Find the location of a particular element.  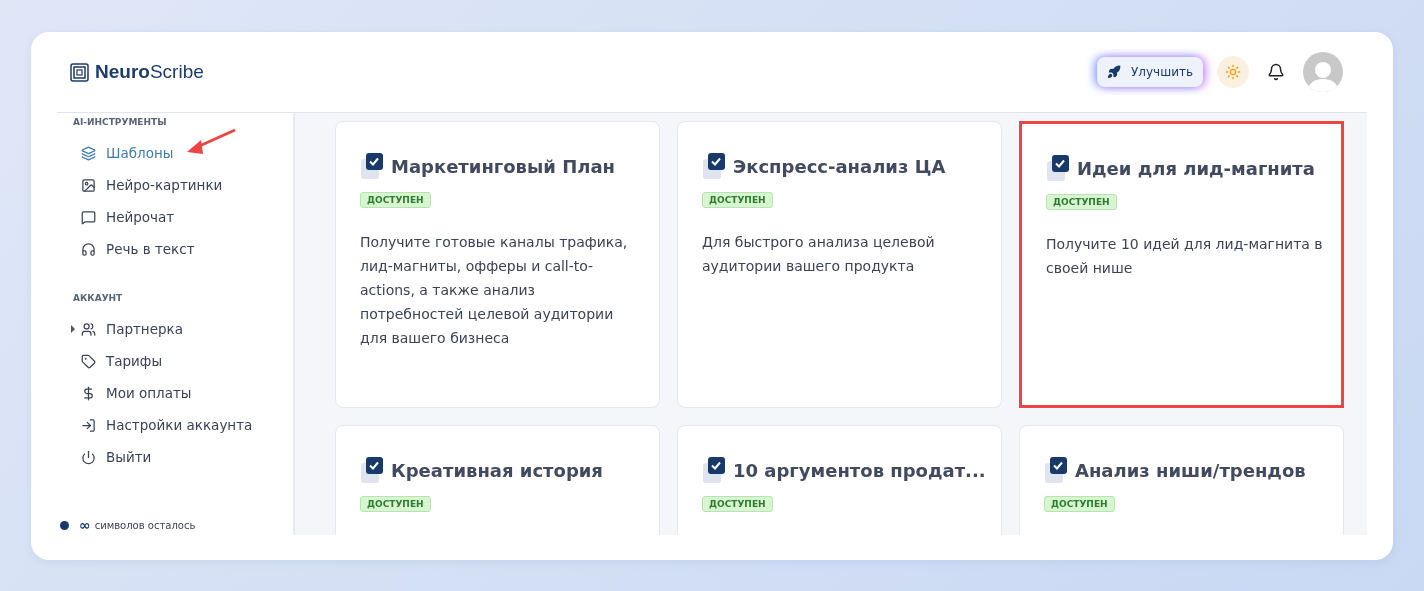

layers-icon is located at coordinates (88, 153).